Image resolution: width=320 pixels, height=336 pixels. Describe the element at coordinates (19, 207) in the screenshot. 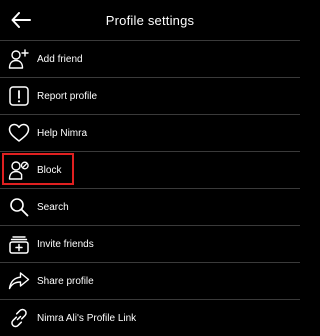

I see `search-icon` at that location.